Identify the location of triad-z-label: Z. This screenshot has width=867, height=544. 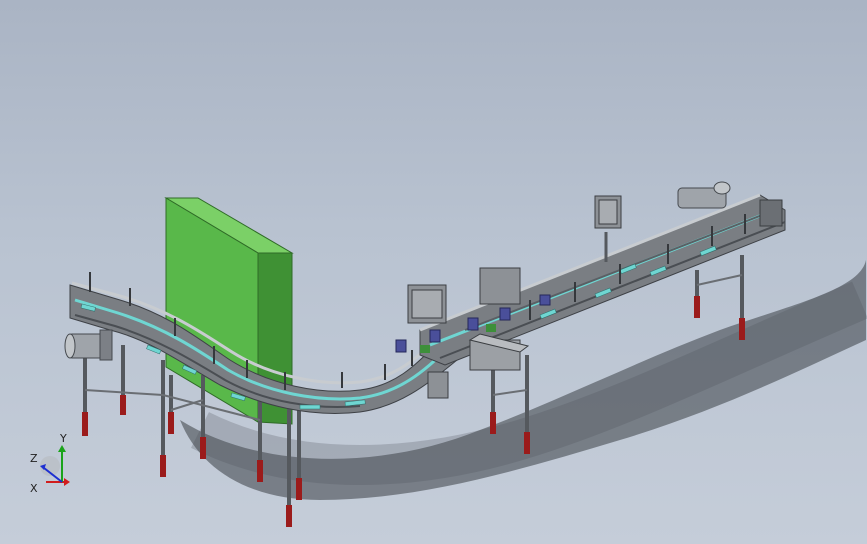
(34, 458).